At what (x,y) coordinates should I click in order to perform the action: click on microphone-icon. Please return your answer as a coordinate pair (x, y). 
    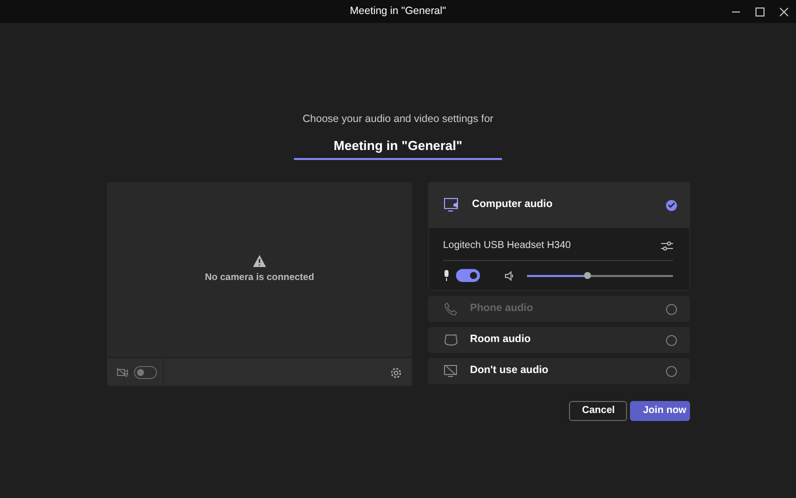
    Looking at the image, I should click on (446, 276).